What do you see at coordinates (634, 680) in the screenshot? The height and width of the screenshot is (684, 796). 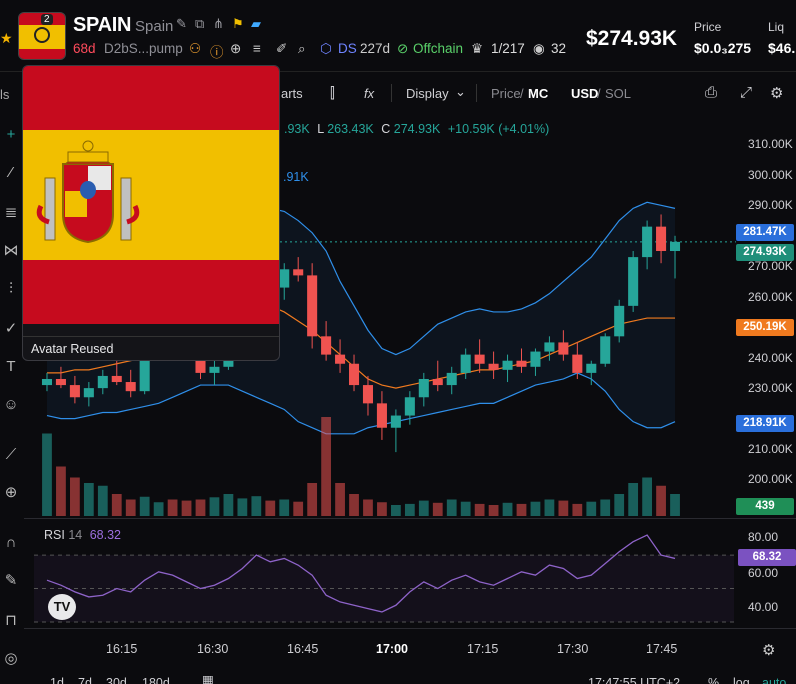 I see `clock-display: 17:47:55 UTC+2` at bounding box center [634, 680].